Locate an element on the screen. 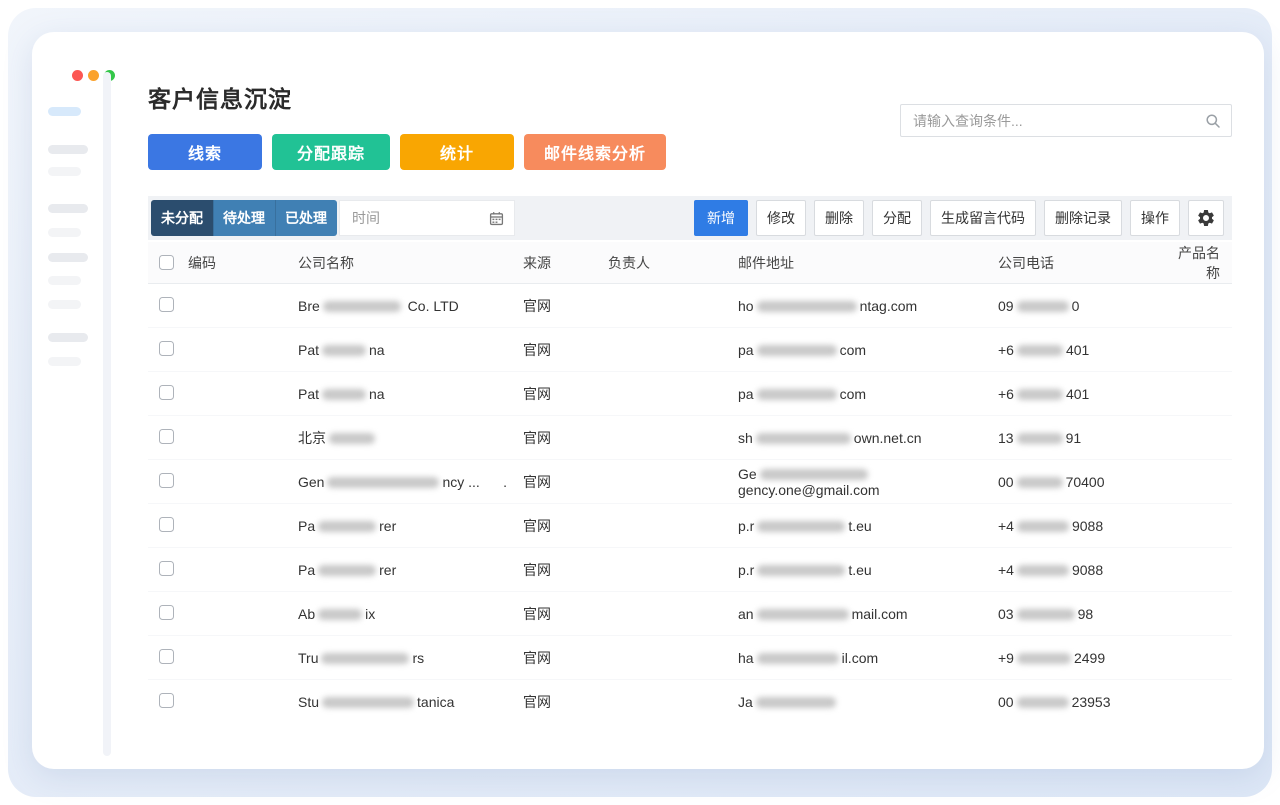 This screenshot has height=805, width=1280. table-row-1: Bre Co. LTD 官网 ho ntag.com 09 0 is located at coordinates (690, 306).